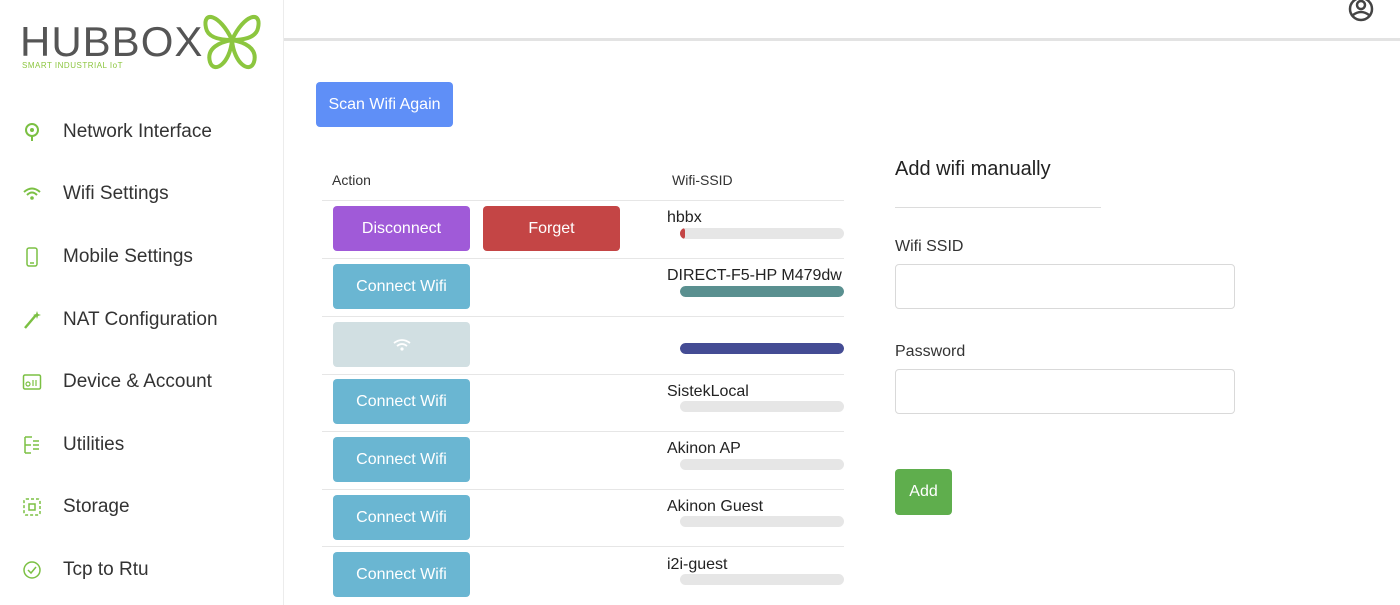  What do you see at coordinates (842, 39) in the screenshot?
I see `header-divider` at bounding box center [842, 39].